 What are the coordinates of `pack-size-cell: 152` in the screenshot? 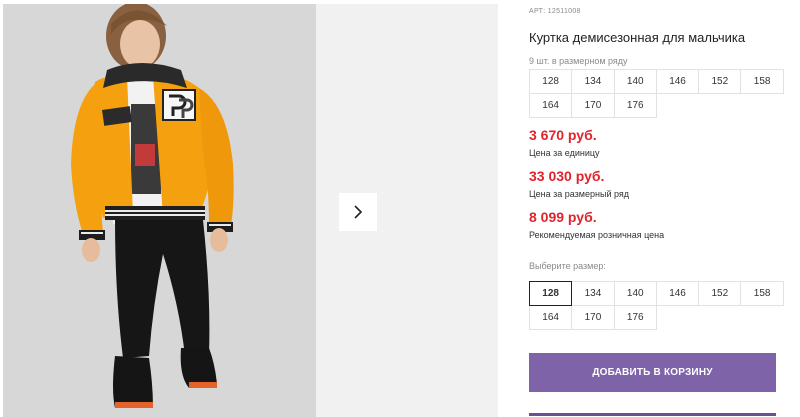 It's located at (720, 81).